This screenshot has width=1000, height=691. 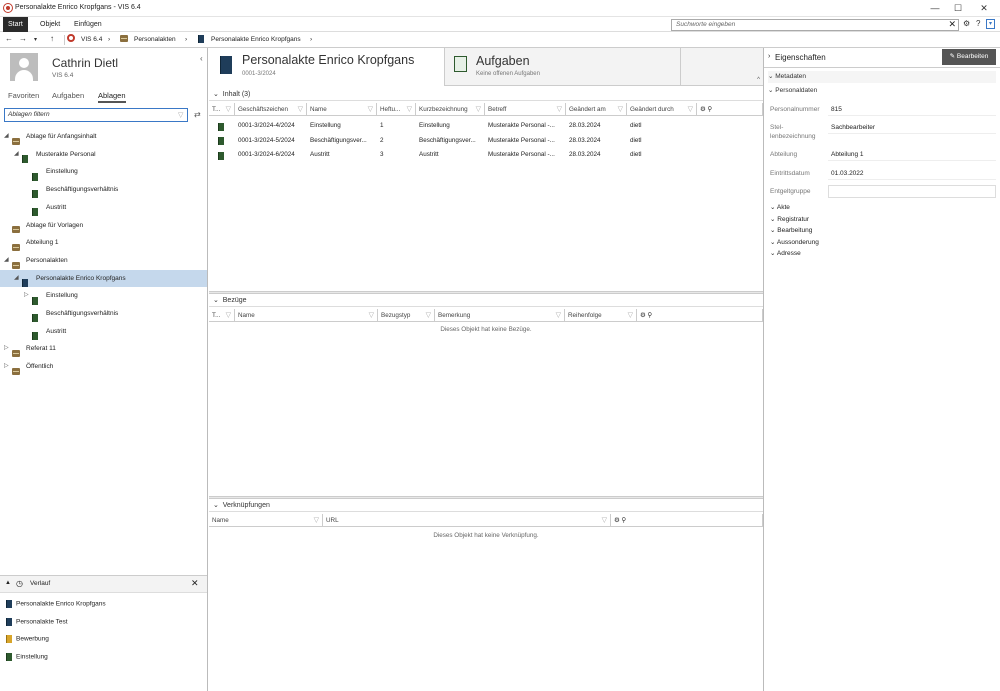 I want to click on property-value: Sachbearbeiter, so click(x=912, y=127).